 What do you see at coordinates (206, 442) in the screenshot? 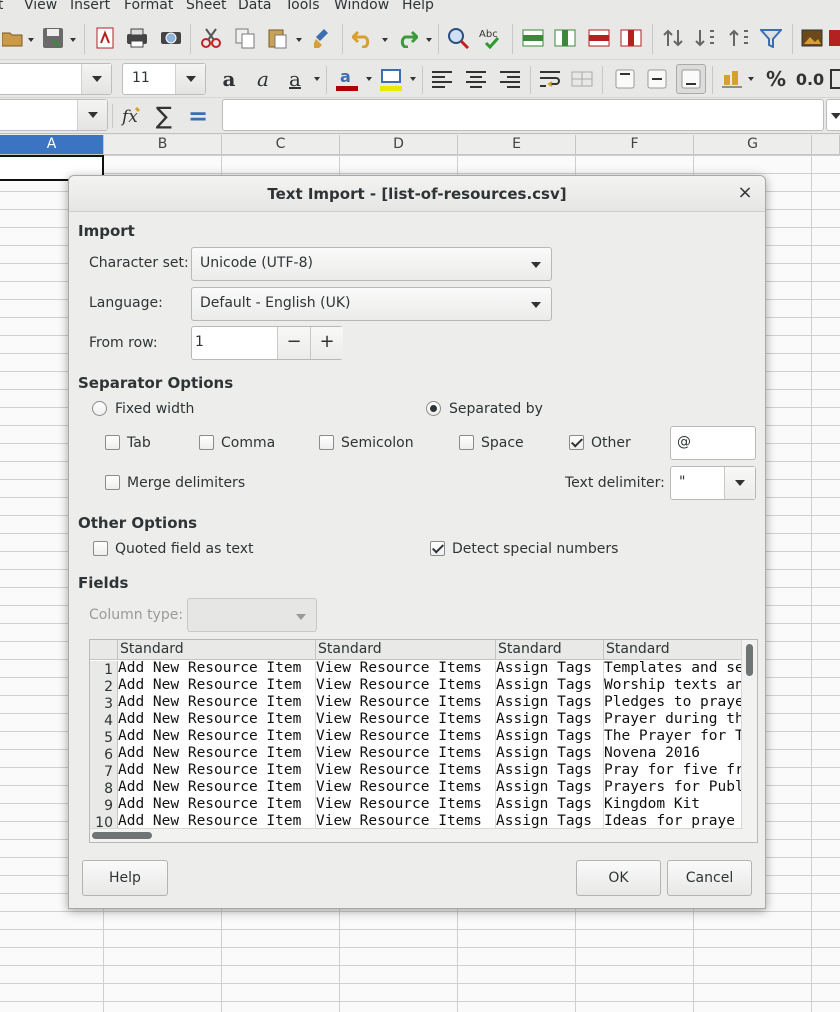
I see `comma-checkbox` at bounding box center [206, 442].